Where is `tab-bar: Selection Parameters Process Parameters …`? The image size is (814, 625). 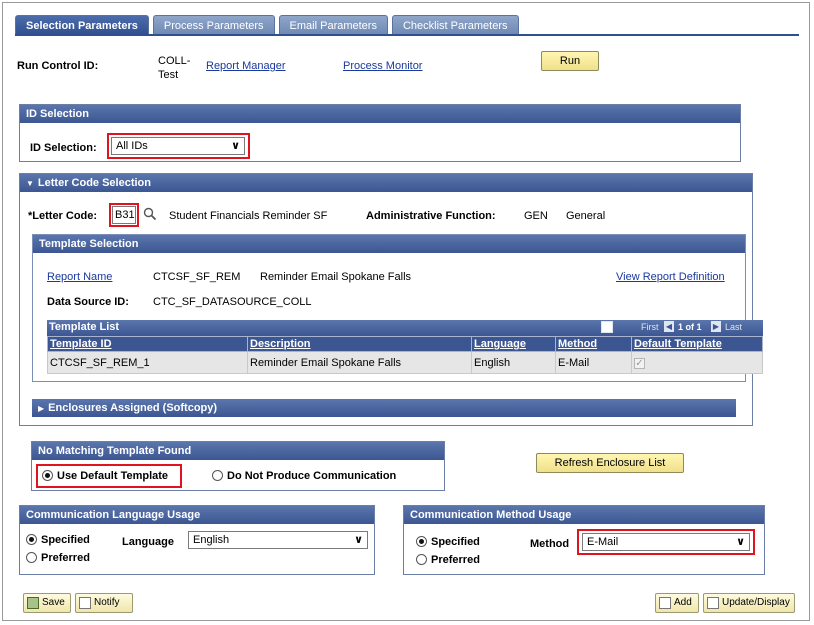 tab-bar: Selection Parameters Process Parameters … is located at coordinates (269, 25).